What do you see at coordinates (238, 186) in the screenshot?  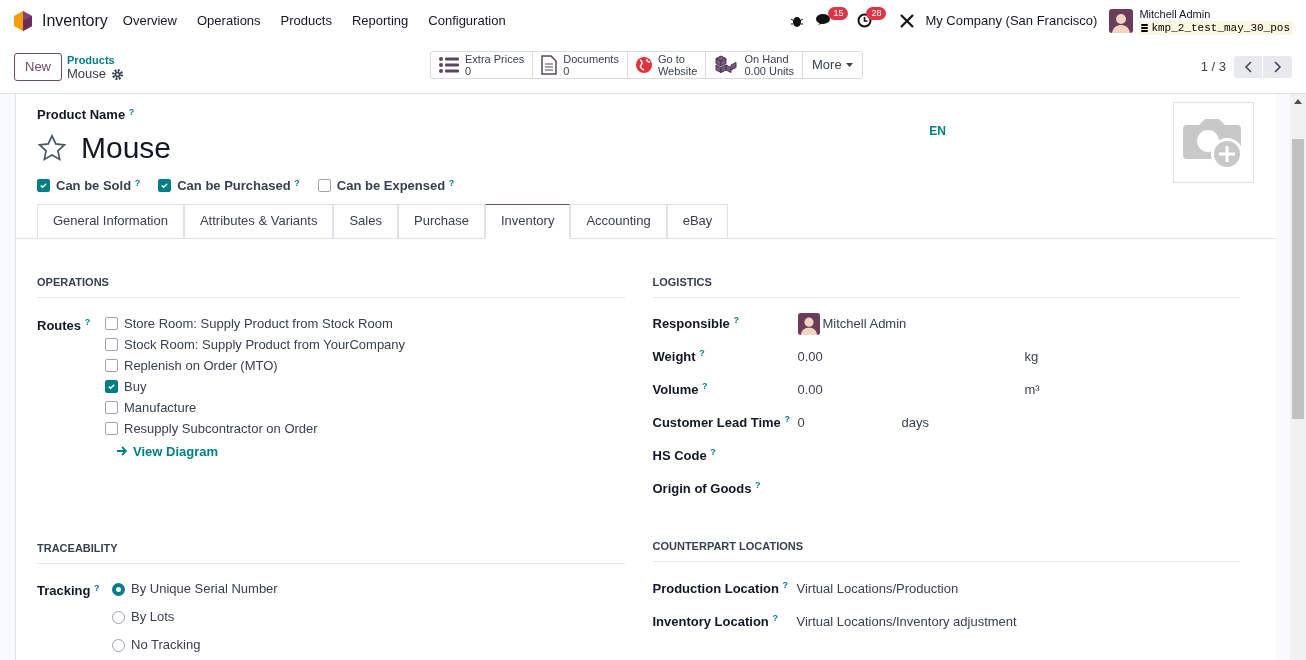 I see `checkbox-label: Can be Purchased $^{?}$` at bounding box center [238, 186].